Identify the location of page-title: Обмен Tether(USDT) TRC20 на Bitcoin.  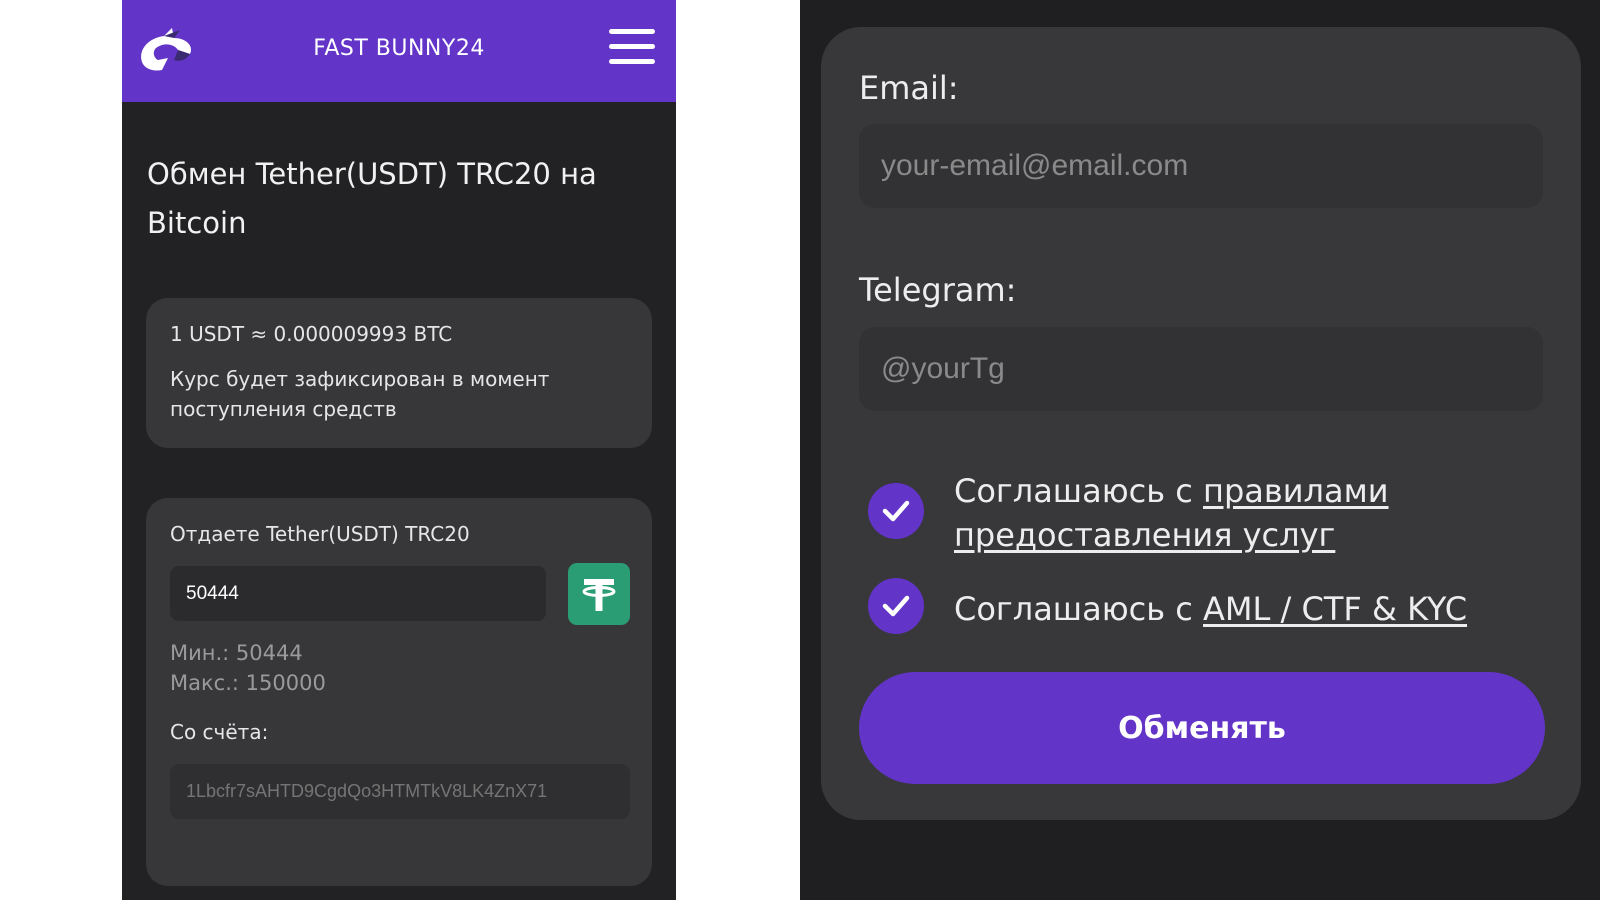
(372, 198).